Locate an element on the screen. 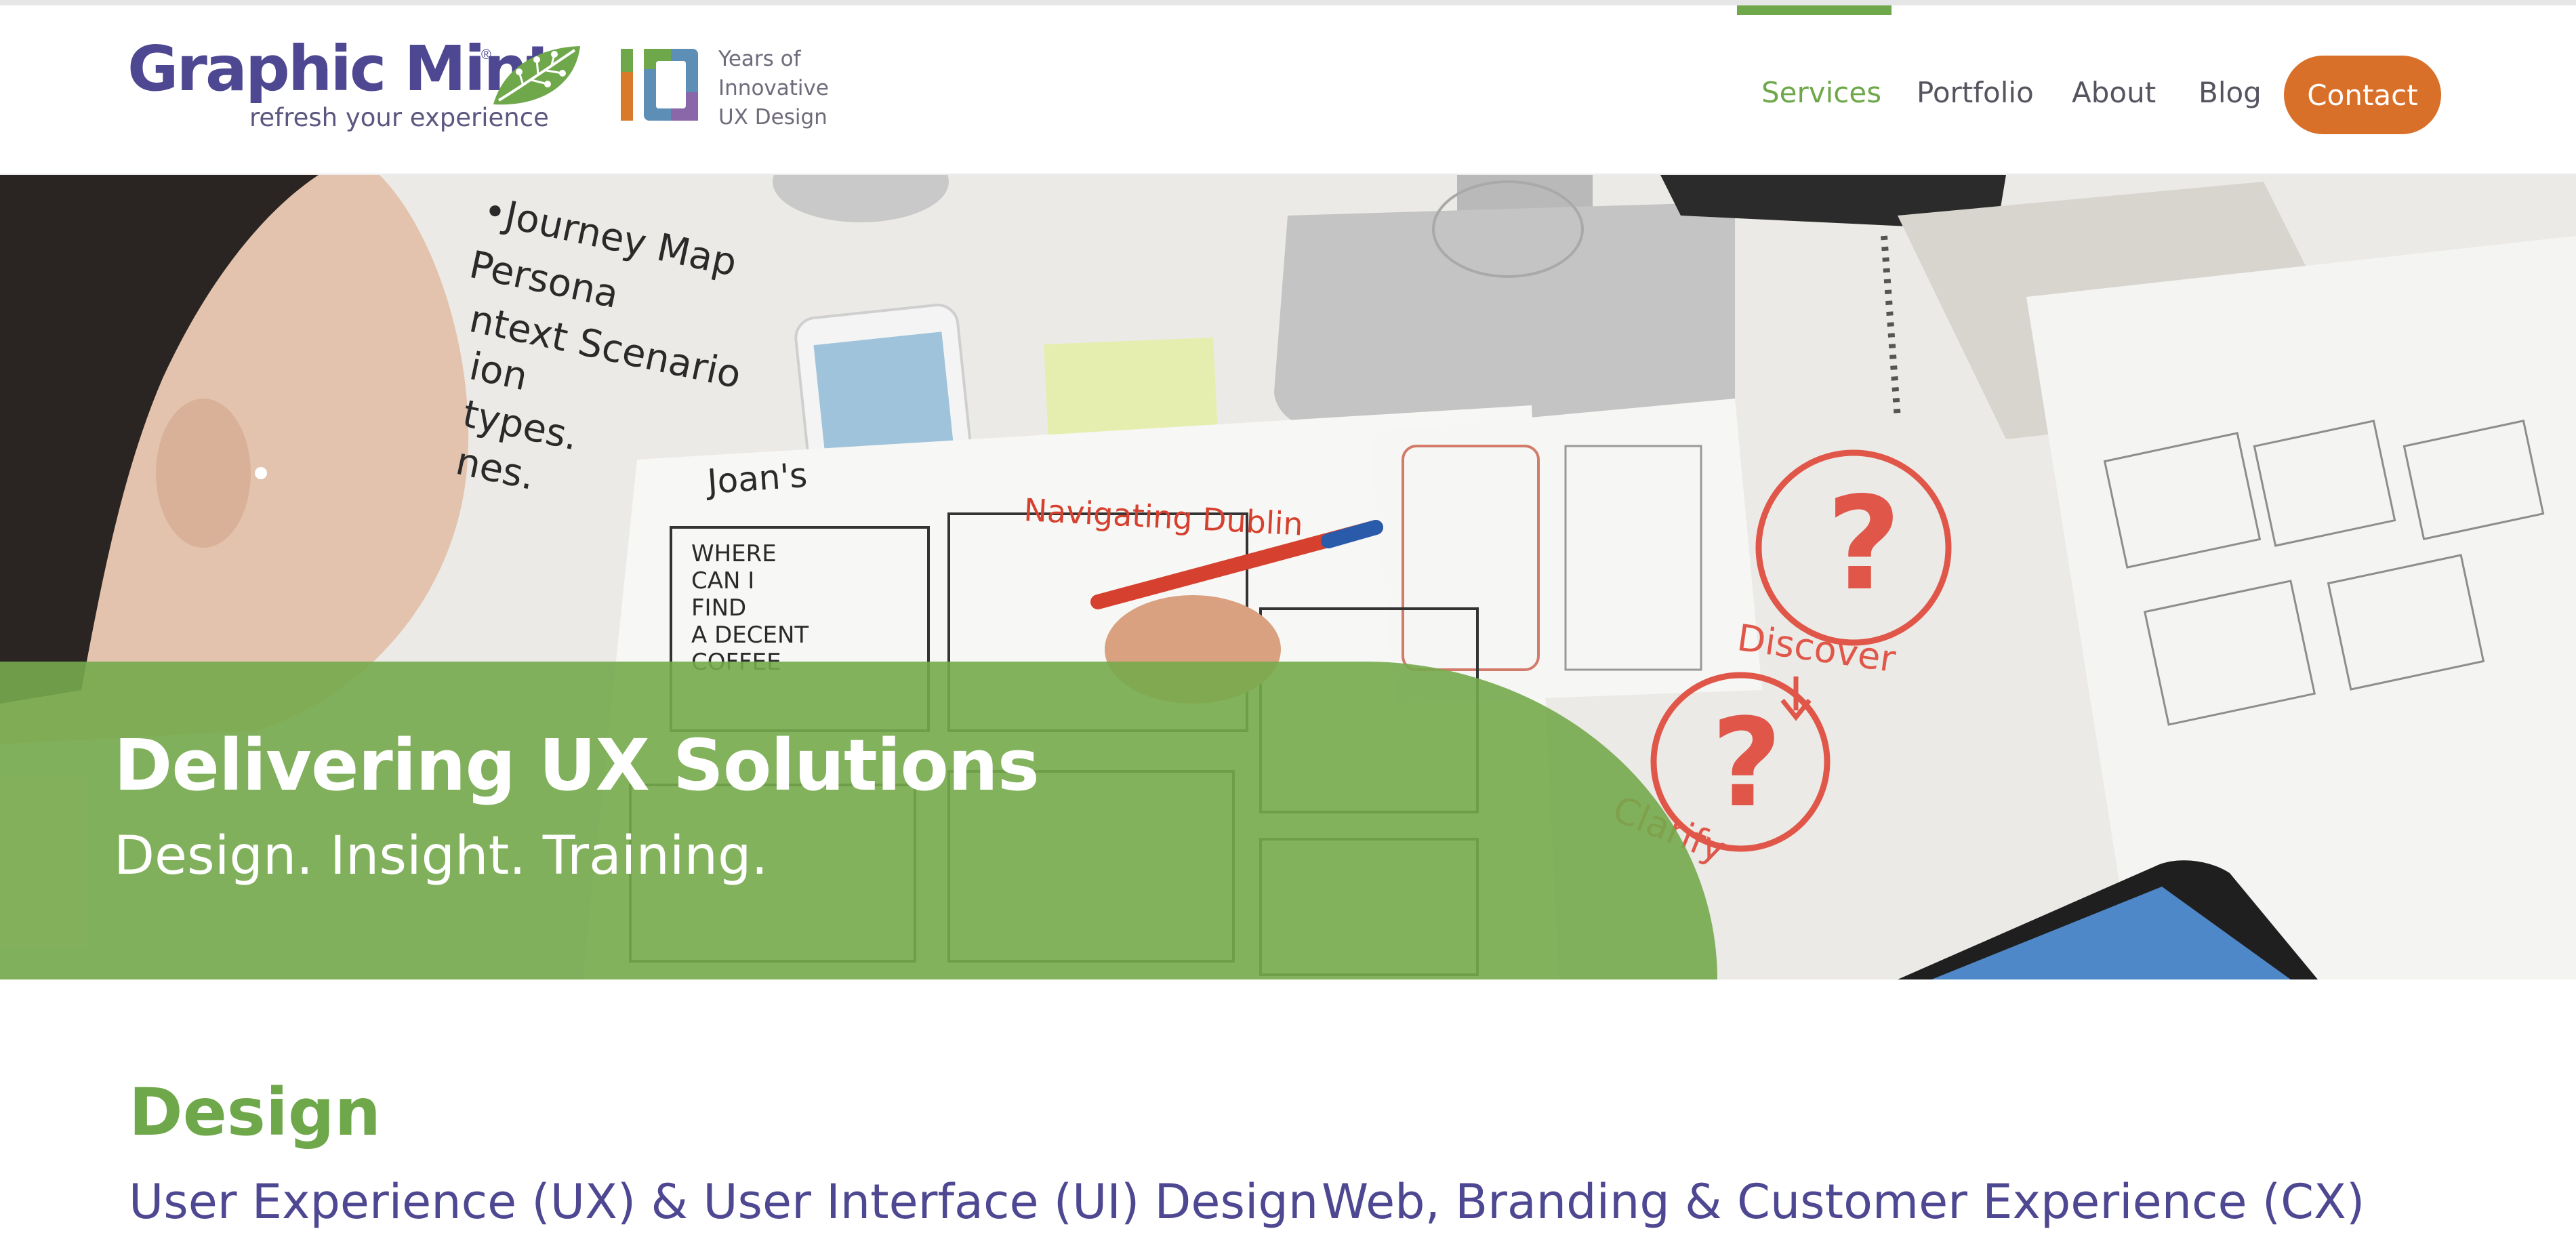  nav-services: Services is located at coordinates (1821, 93).